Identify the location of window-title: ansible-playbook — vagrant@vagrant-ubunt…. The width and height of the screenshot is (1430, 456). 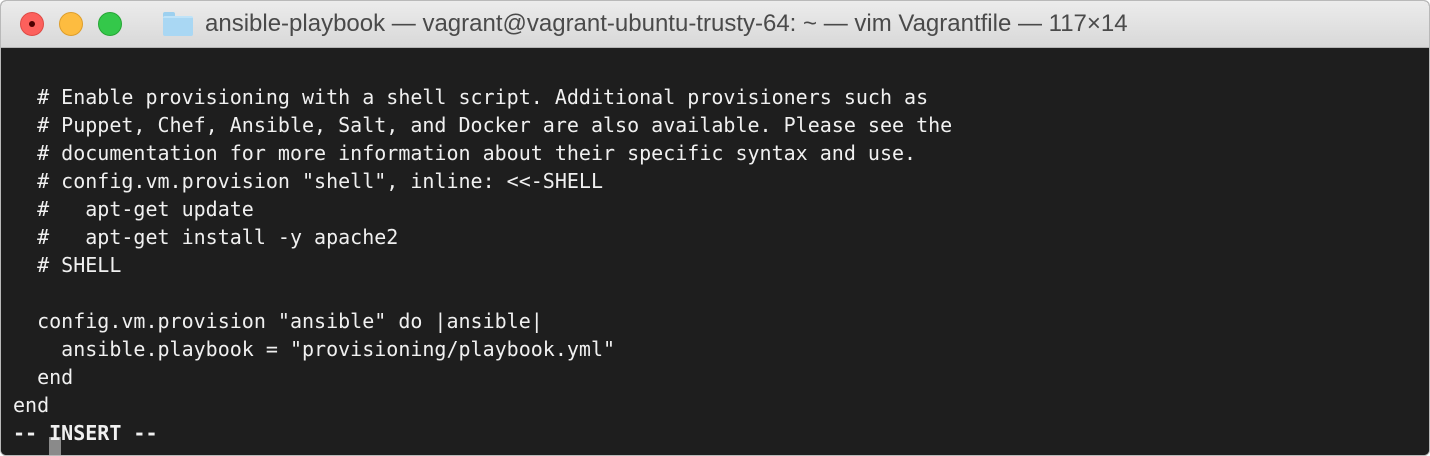
(666, 23).